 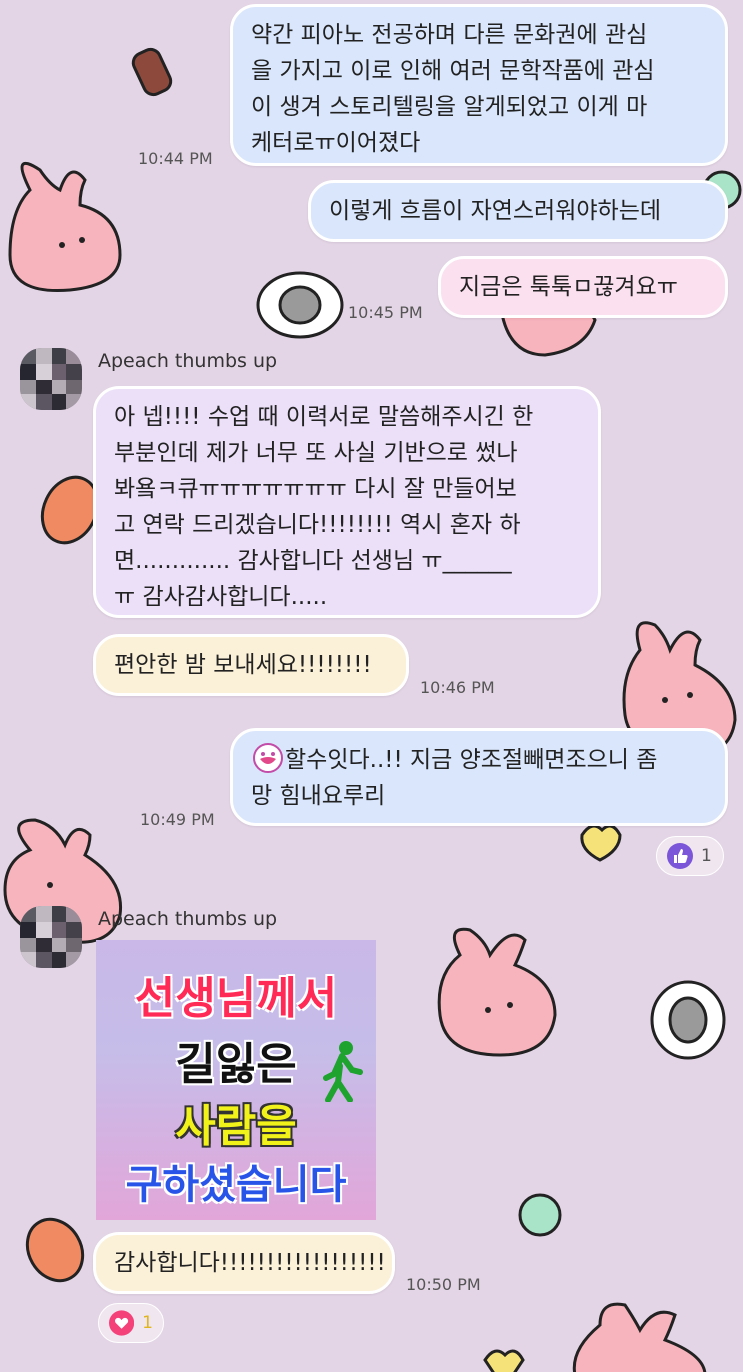 What do you see at coordinates (177, 819) in the screenshot?
I see `message-timestamp: 10:49 PM` at bounding box center [177, 819].